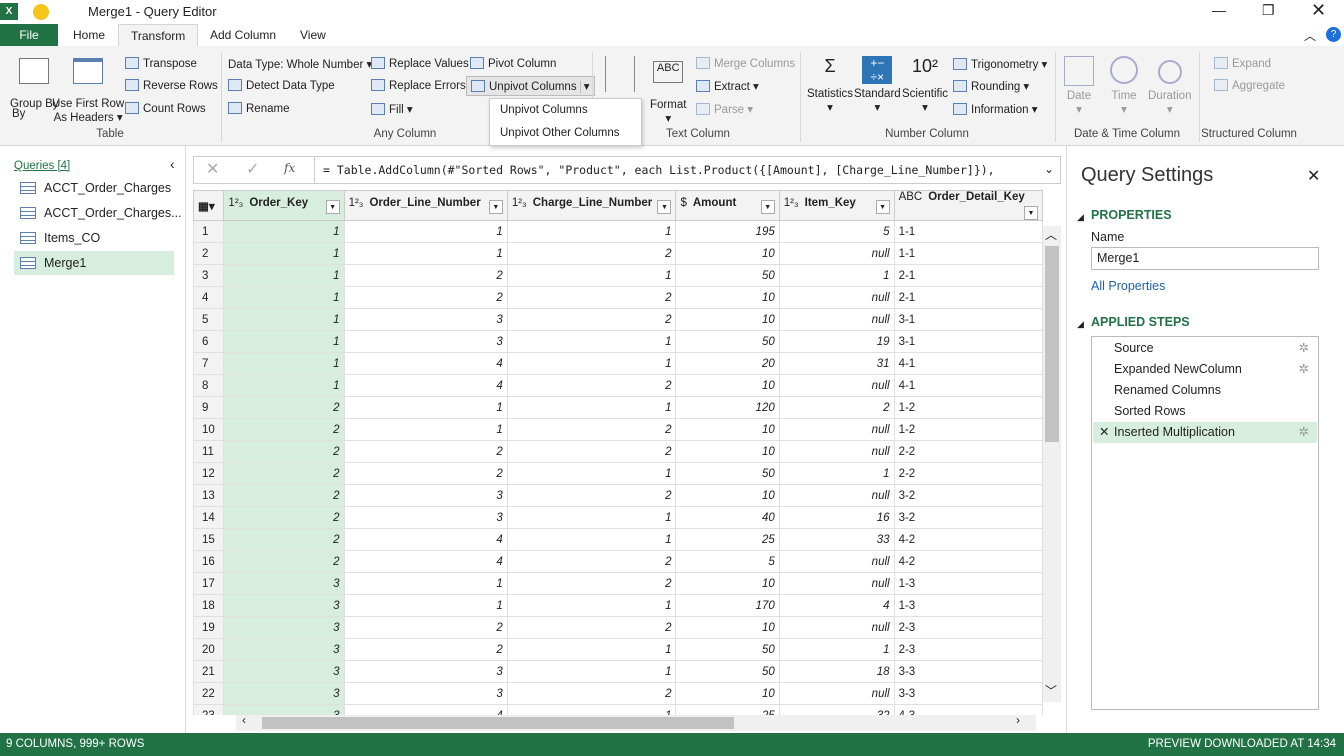 The width and height of the screenshot is (1344, 756). I want to click on column-header: $ Amount ▼, so click(727, 205).